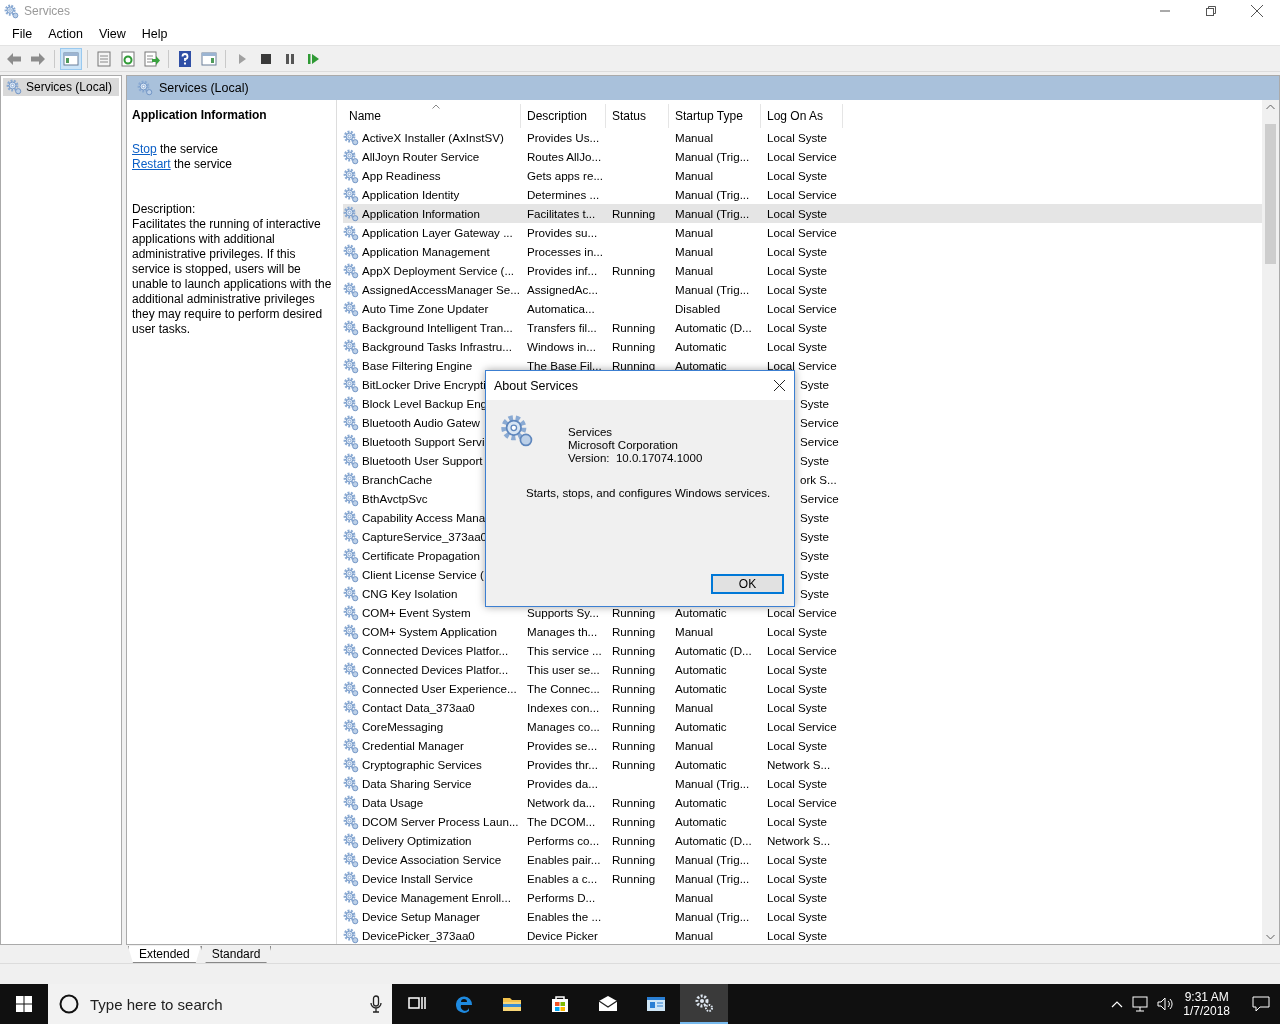 The width and height of the screenshot is (1280, 1024). Describe the element at coordinates (411, 194) in the screenshot. I see `table-cell: Application Identity` at that location.